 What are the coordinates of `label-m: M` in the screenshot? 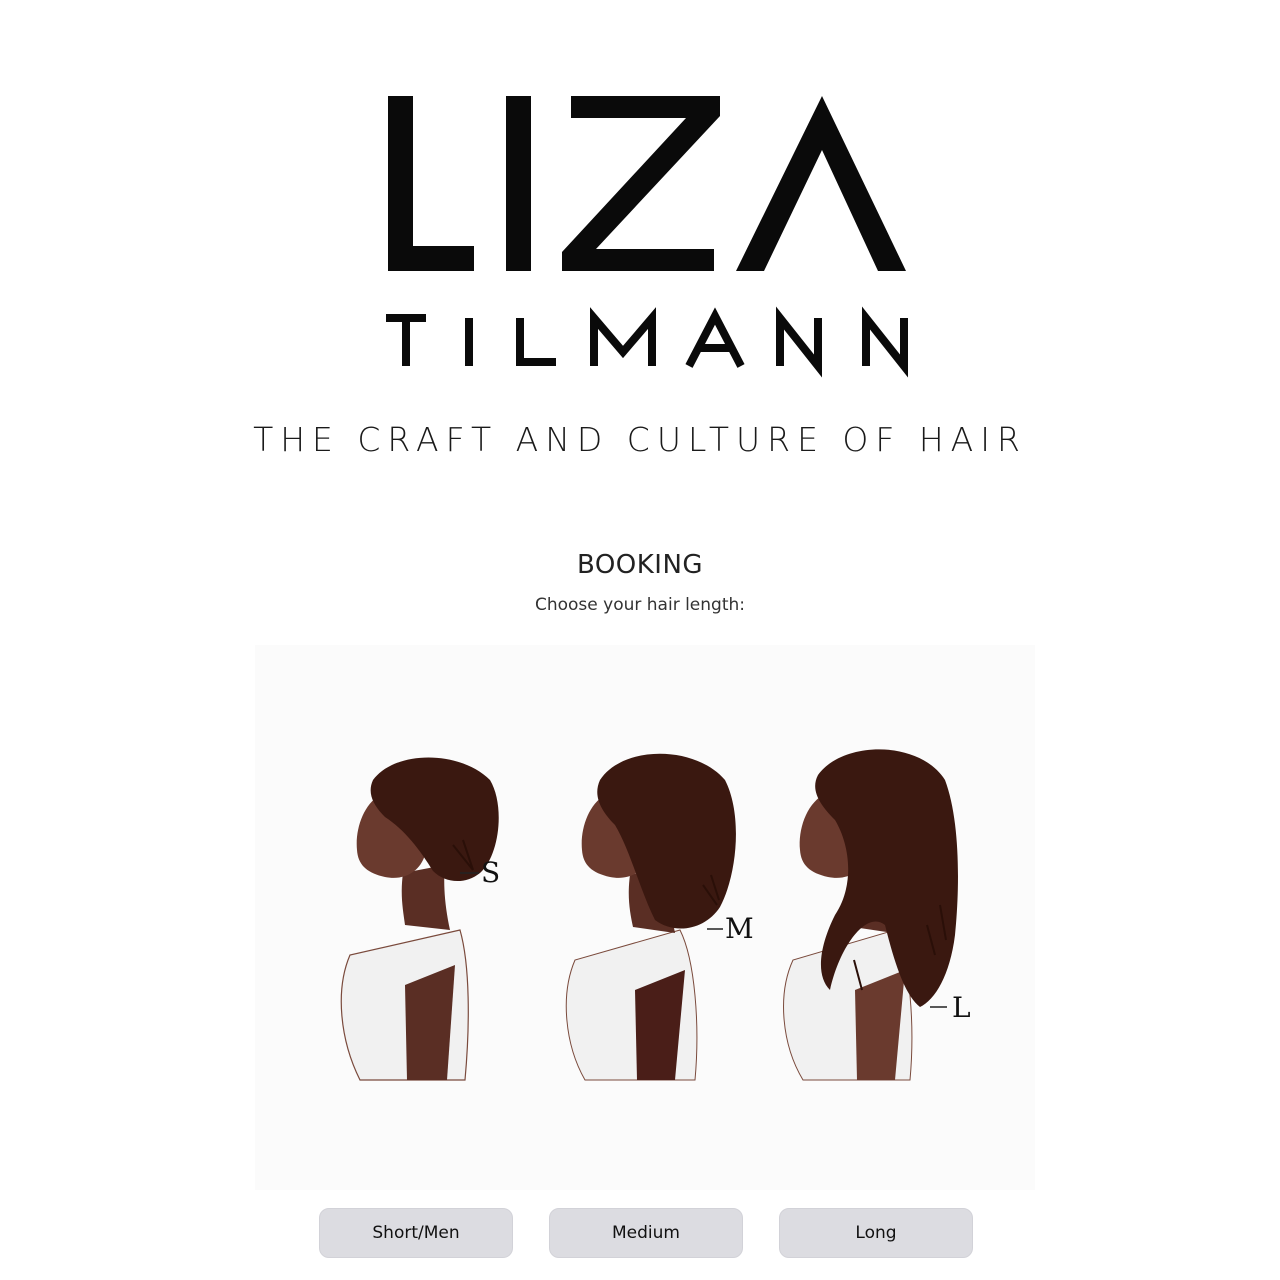 It's located at (739, 928).